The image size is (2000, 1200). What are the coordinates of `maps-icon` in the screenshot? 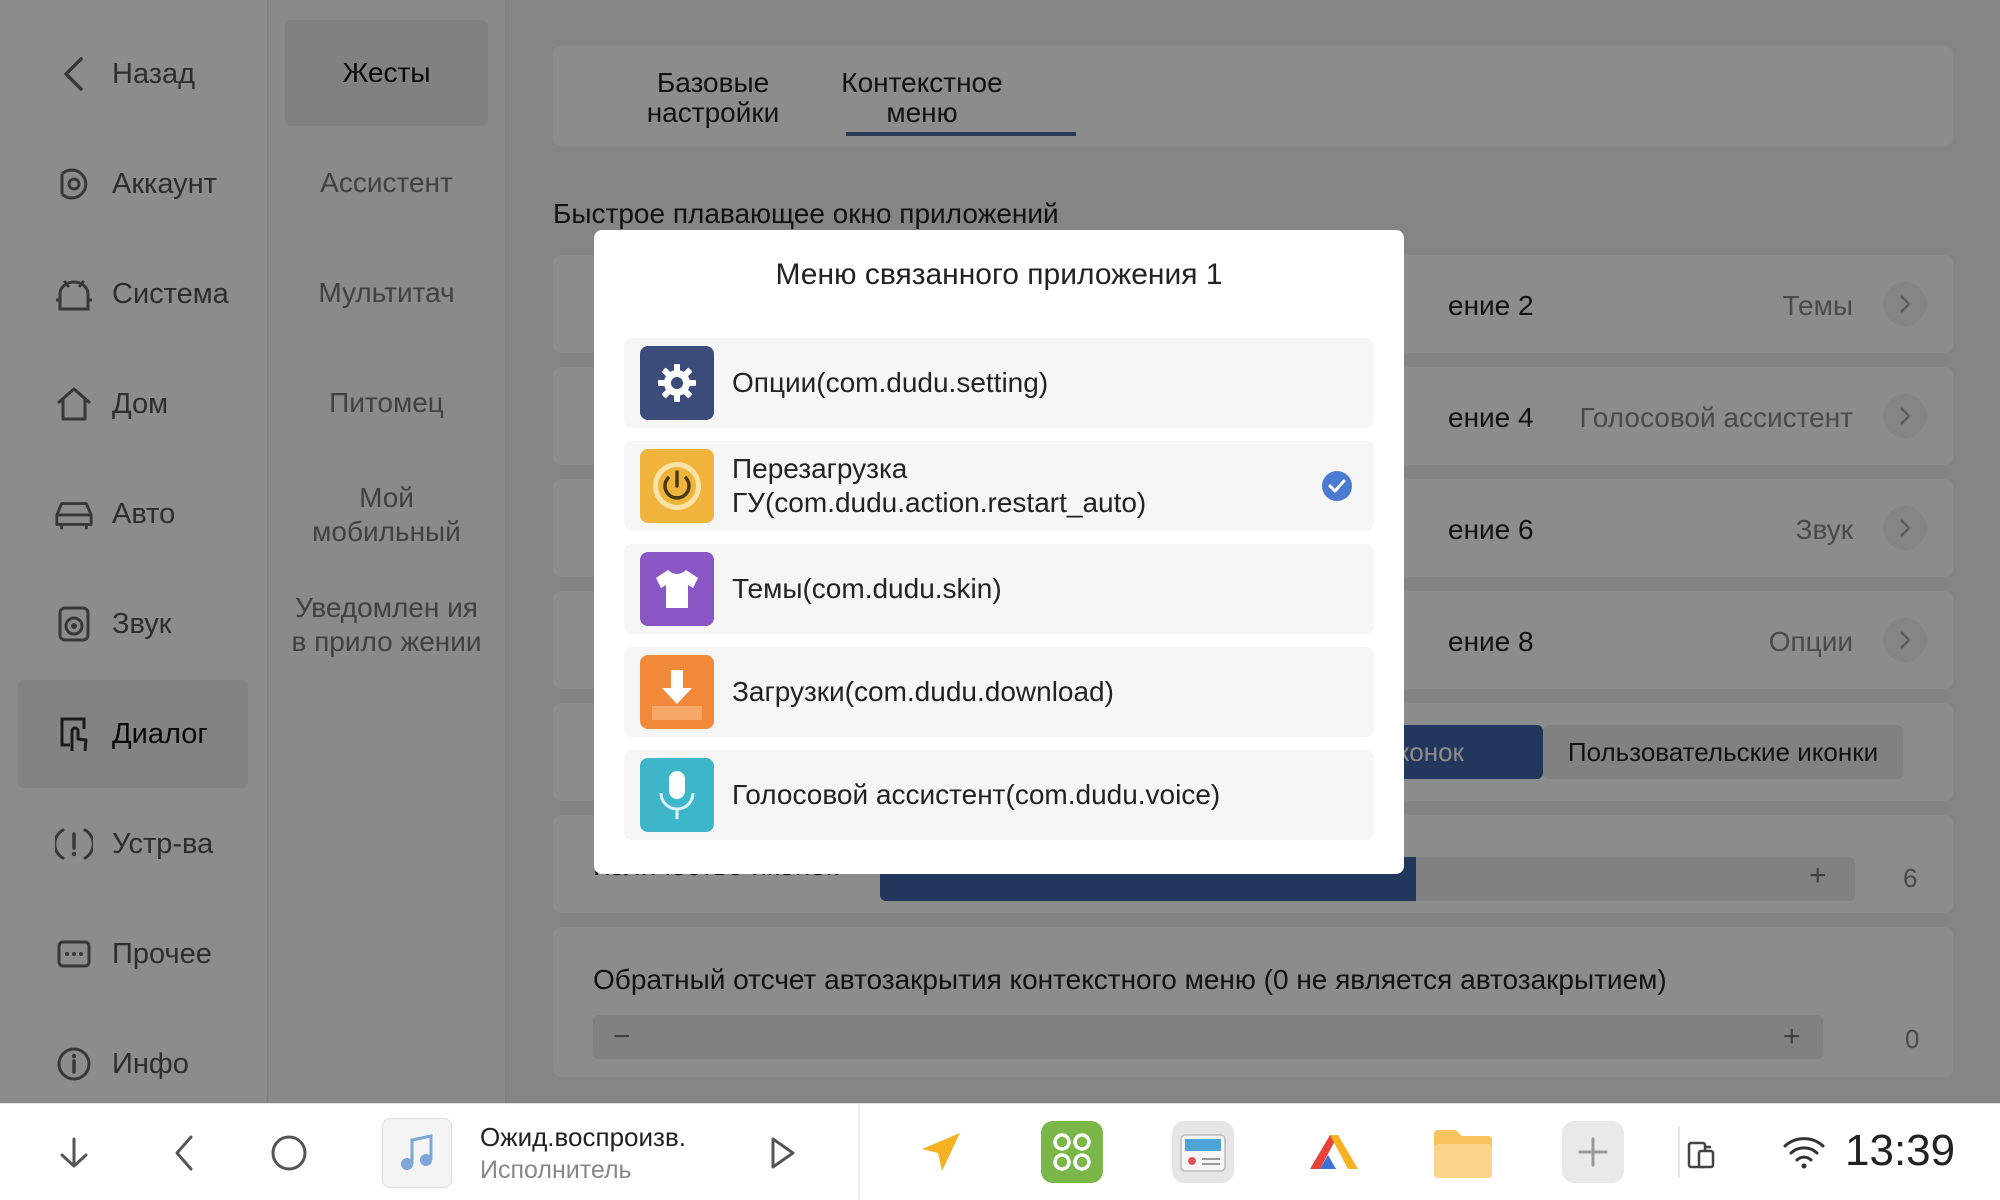 It's located at (1334, 1152).